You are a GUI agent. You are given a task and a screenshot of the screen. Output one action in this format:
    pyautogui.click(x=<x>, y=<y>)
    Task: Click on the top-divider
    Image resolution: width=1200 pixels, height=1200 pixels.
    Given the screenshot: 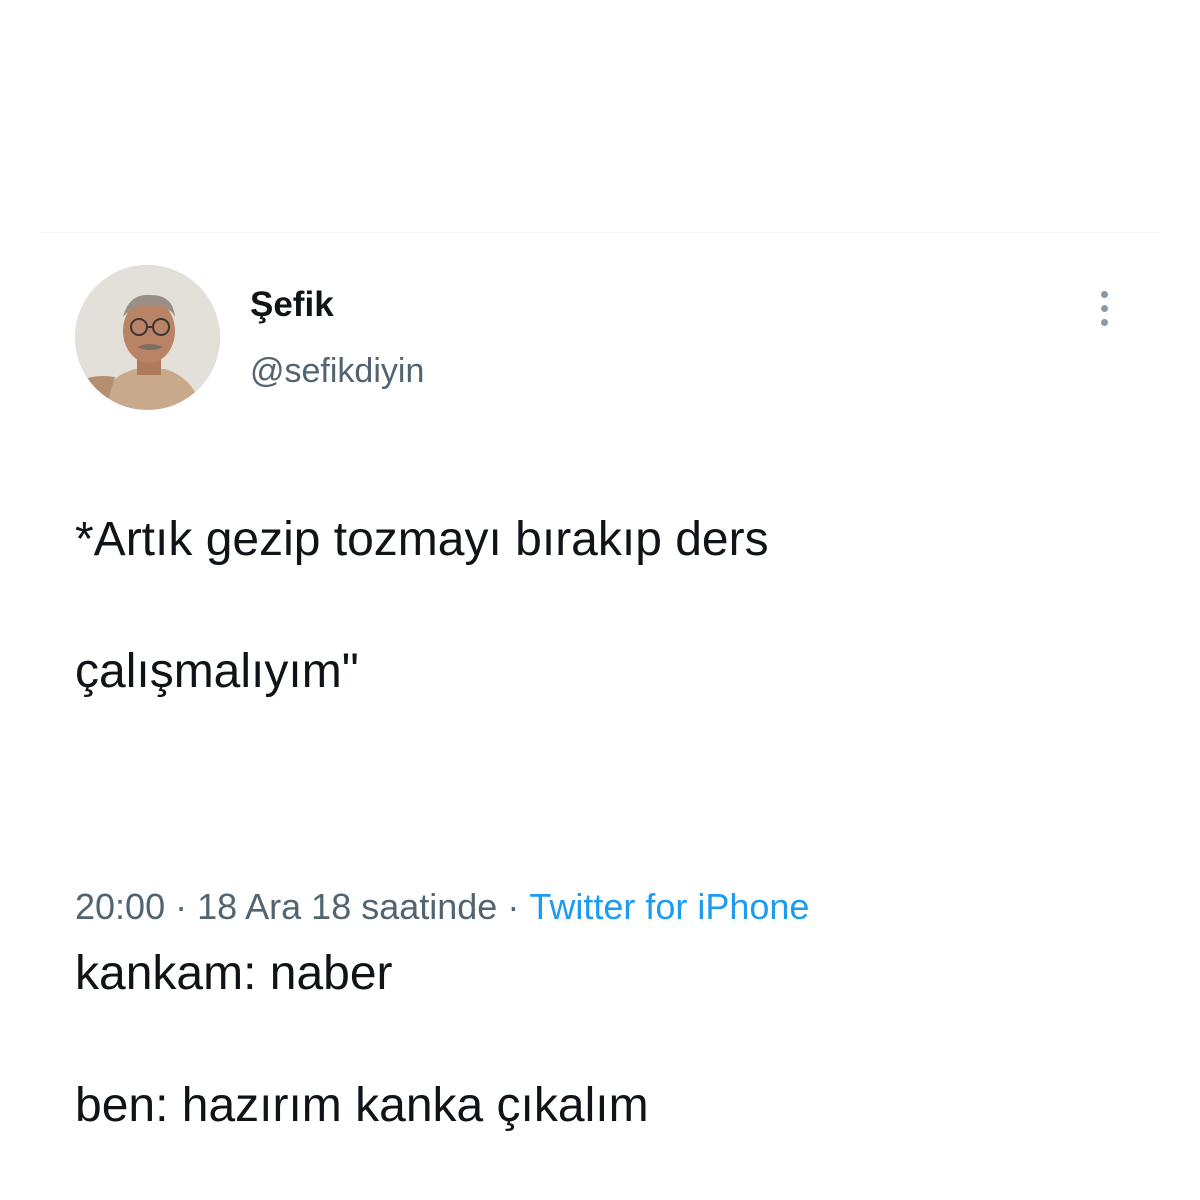 What is the action you would take?
    pyautogui.click(x=600, y=232)
    